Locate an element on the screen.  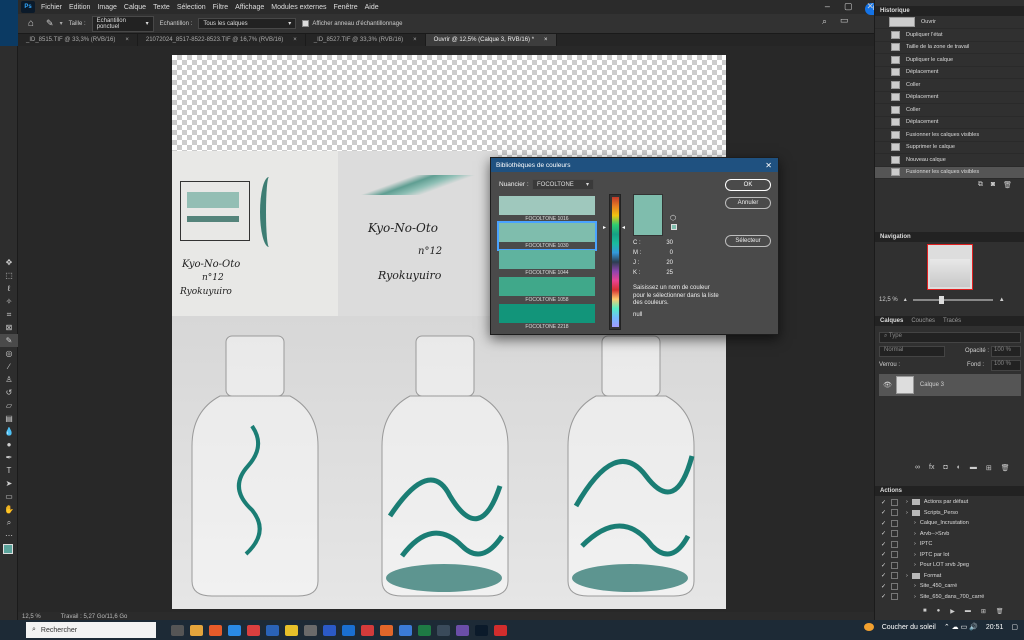
camera-icon: ◙ is located at coordinates (993, 186).